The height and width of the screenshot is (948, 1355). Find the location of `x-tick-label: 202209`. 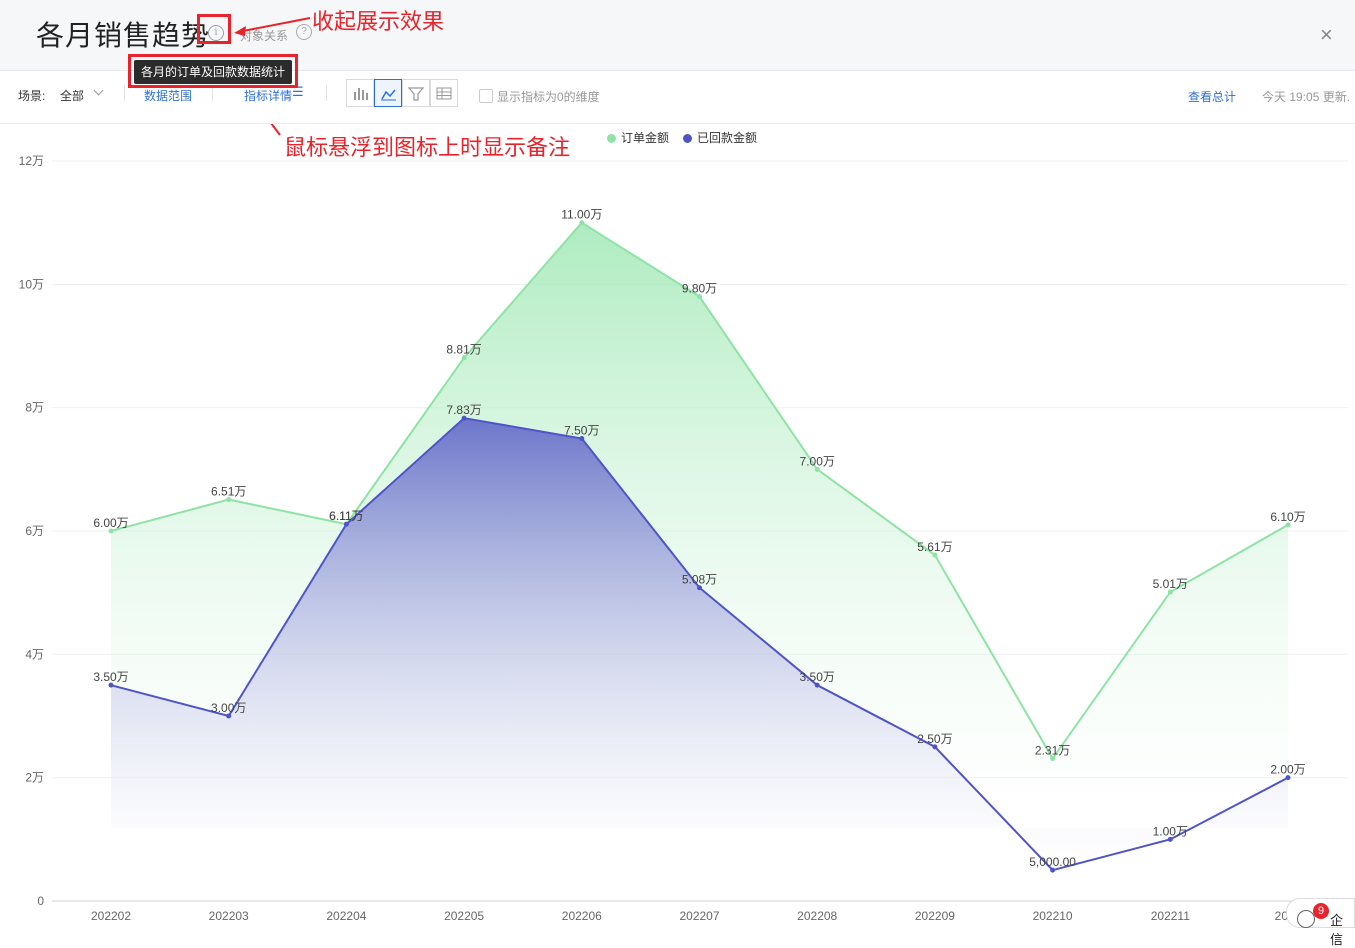

x-tick-label: 202209 is located at coordinates (935, 916).